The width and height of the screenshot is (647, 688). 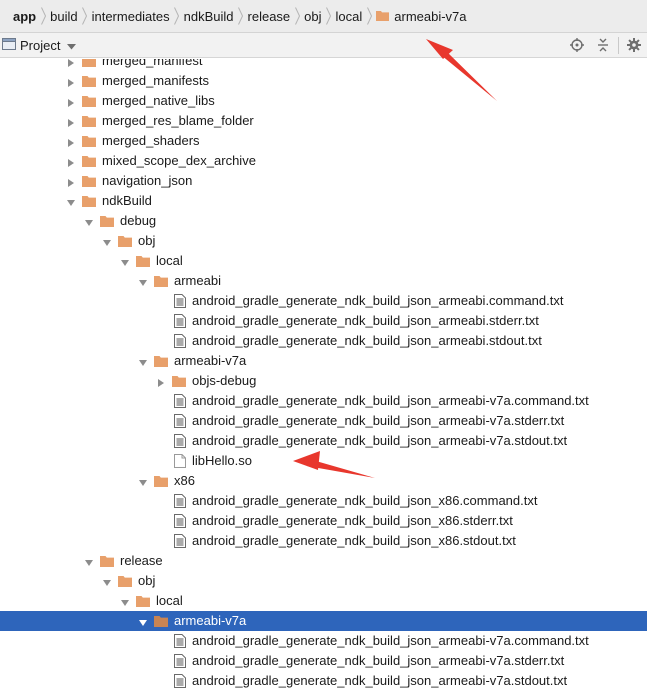 I want to click on tree-row: libHello.so, so click(x=323, y=461).